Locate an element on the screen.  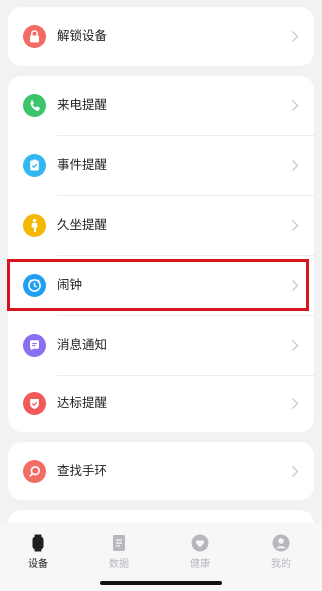
menu-item-label: 消息通知 is located at coordinates (82, 345).